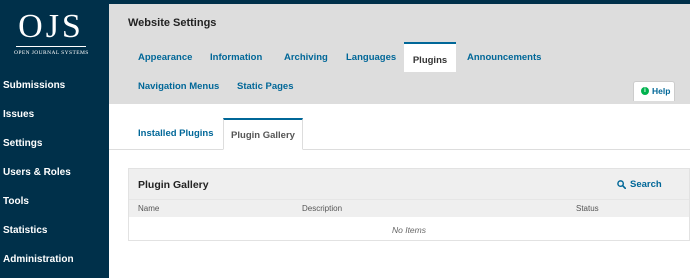 This screenshot has height=278, width=690. I want to click on subtab-plugin-gallery: Plugin Gallery, so click(263, 134).